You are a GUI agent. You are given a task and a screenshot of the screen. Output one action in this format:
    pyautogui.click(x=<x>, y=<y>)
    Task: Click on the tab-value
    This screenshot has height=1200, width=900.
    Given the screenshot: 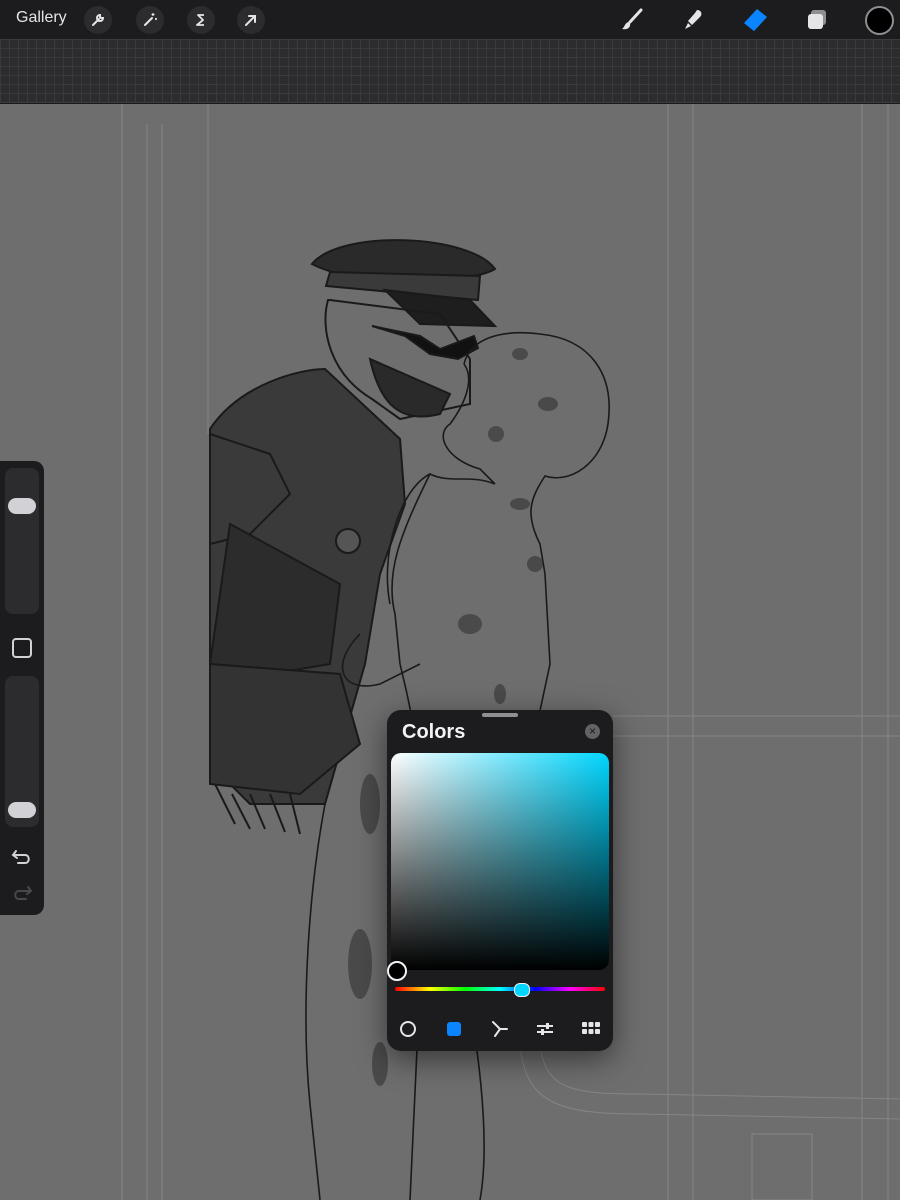 What is the action you would take?
    pyautogui.click(x=545, y=1029)
    